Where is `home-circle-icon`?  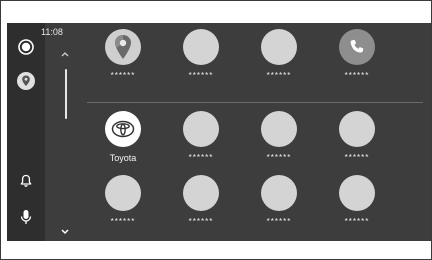
home-circle-icon is located at coordinates (26, 47).